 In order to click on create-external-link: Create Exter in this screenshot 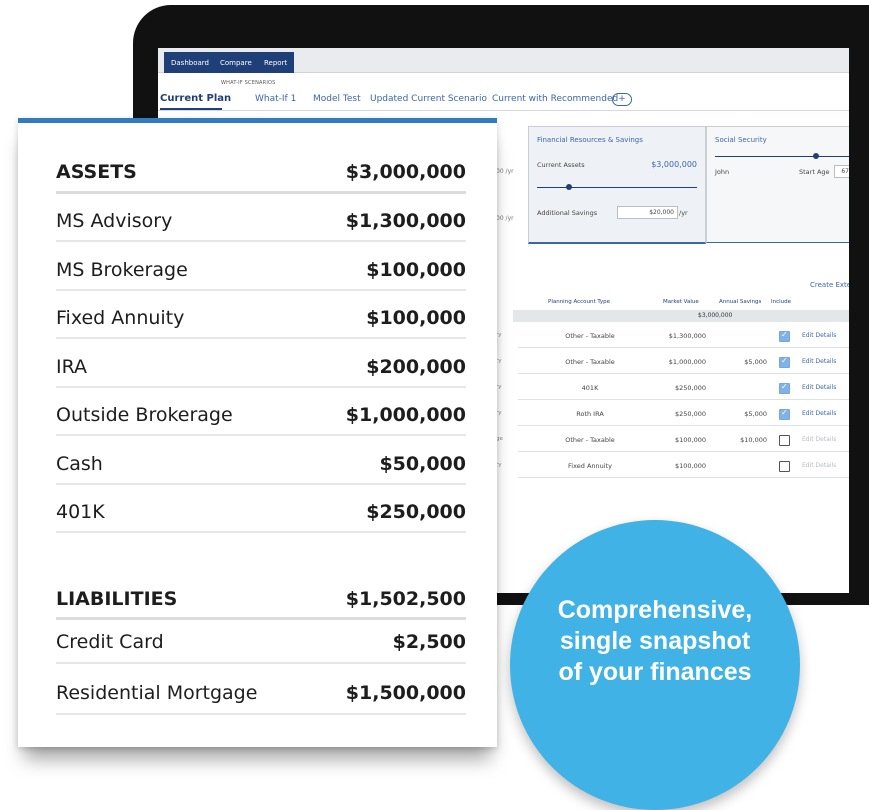, I will do `click(829, 285)`.